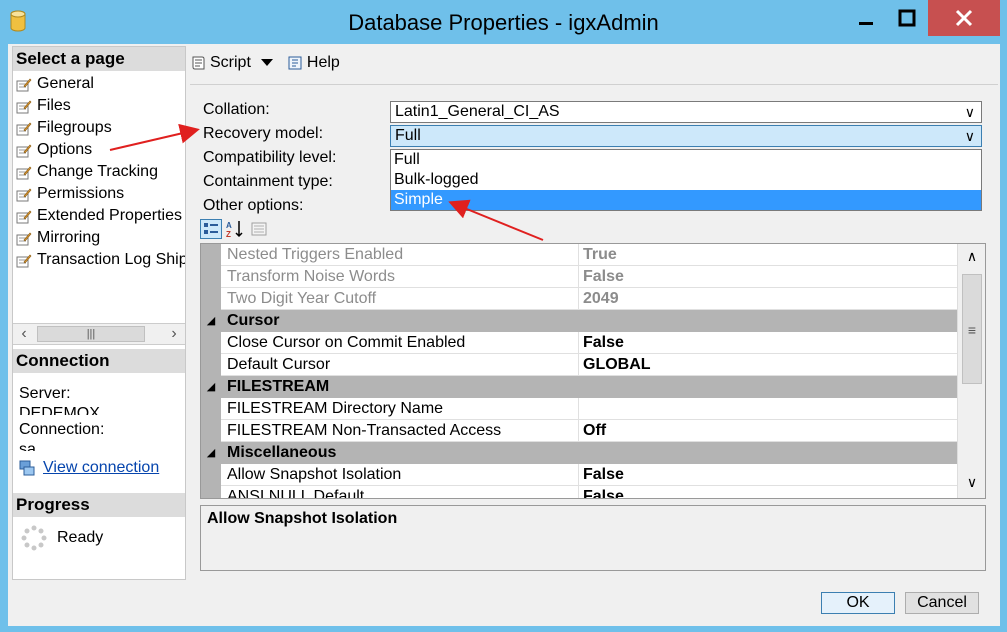 The image size is (1007, 632). I want to click on server-value: DEDEMOX, so click(59, 410).